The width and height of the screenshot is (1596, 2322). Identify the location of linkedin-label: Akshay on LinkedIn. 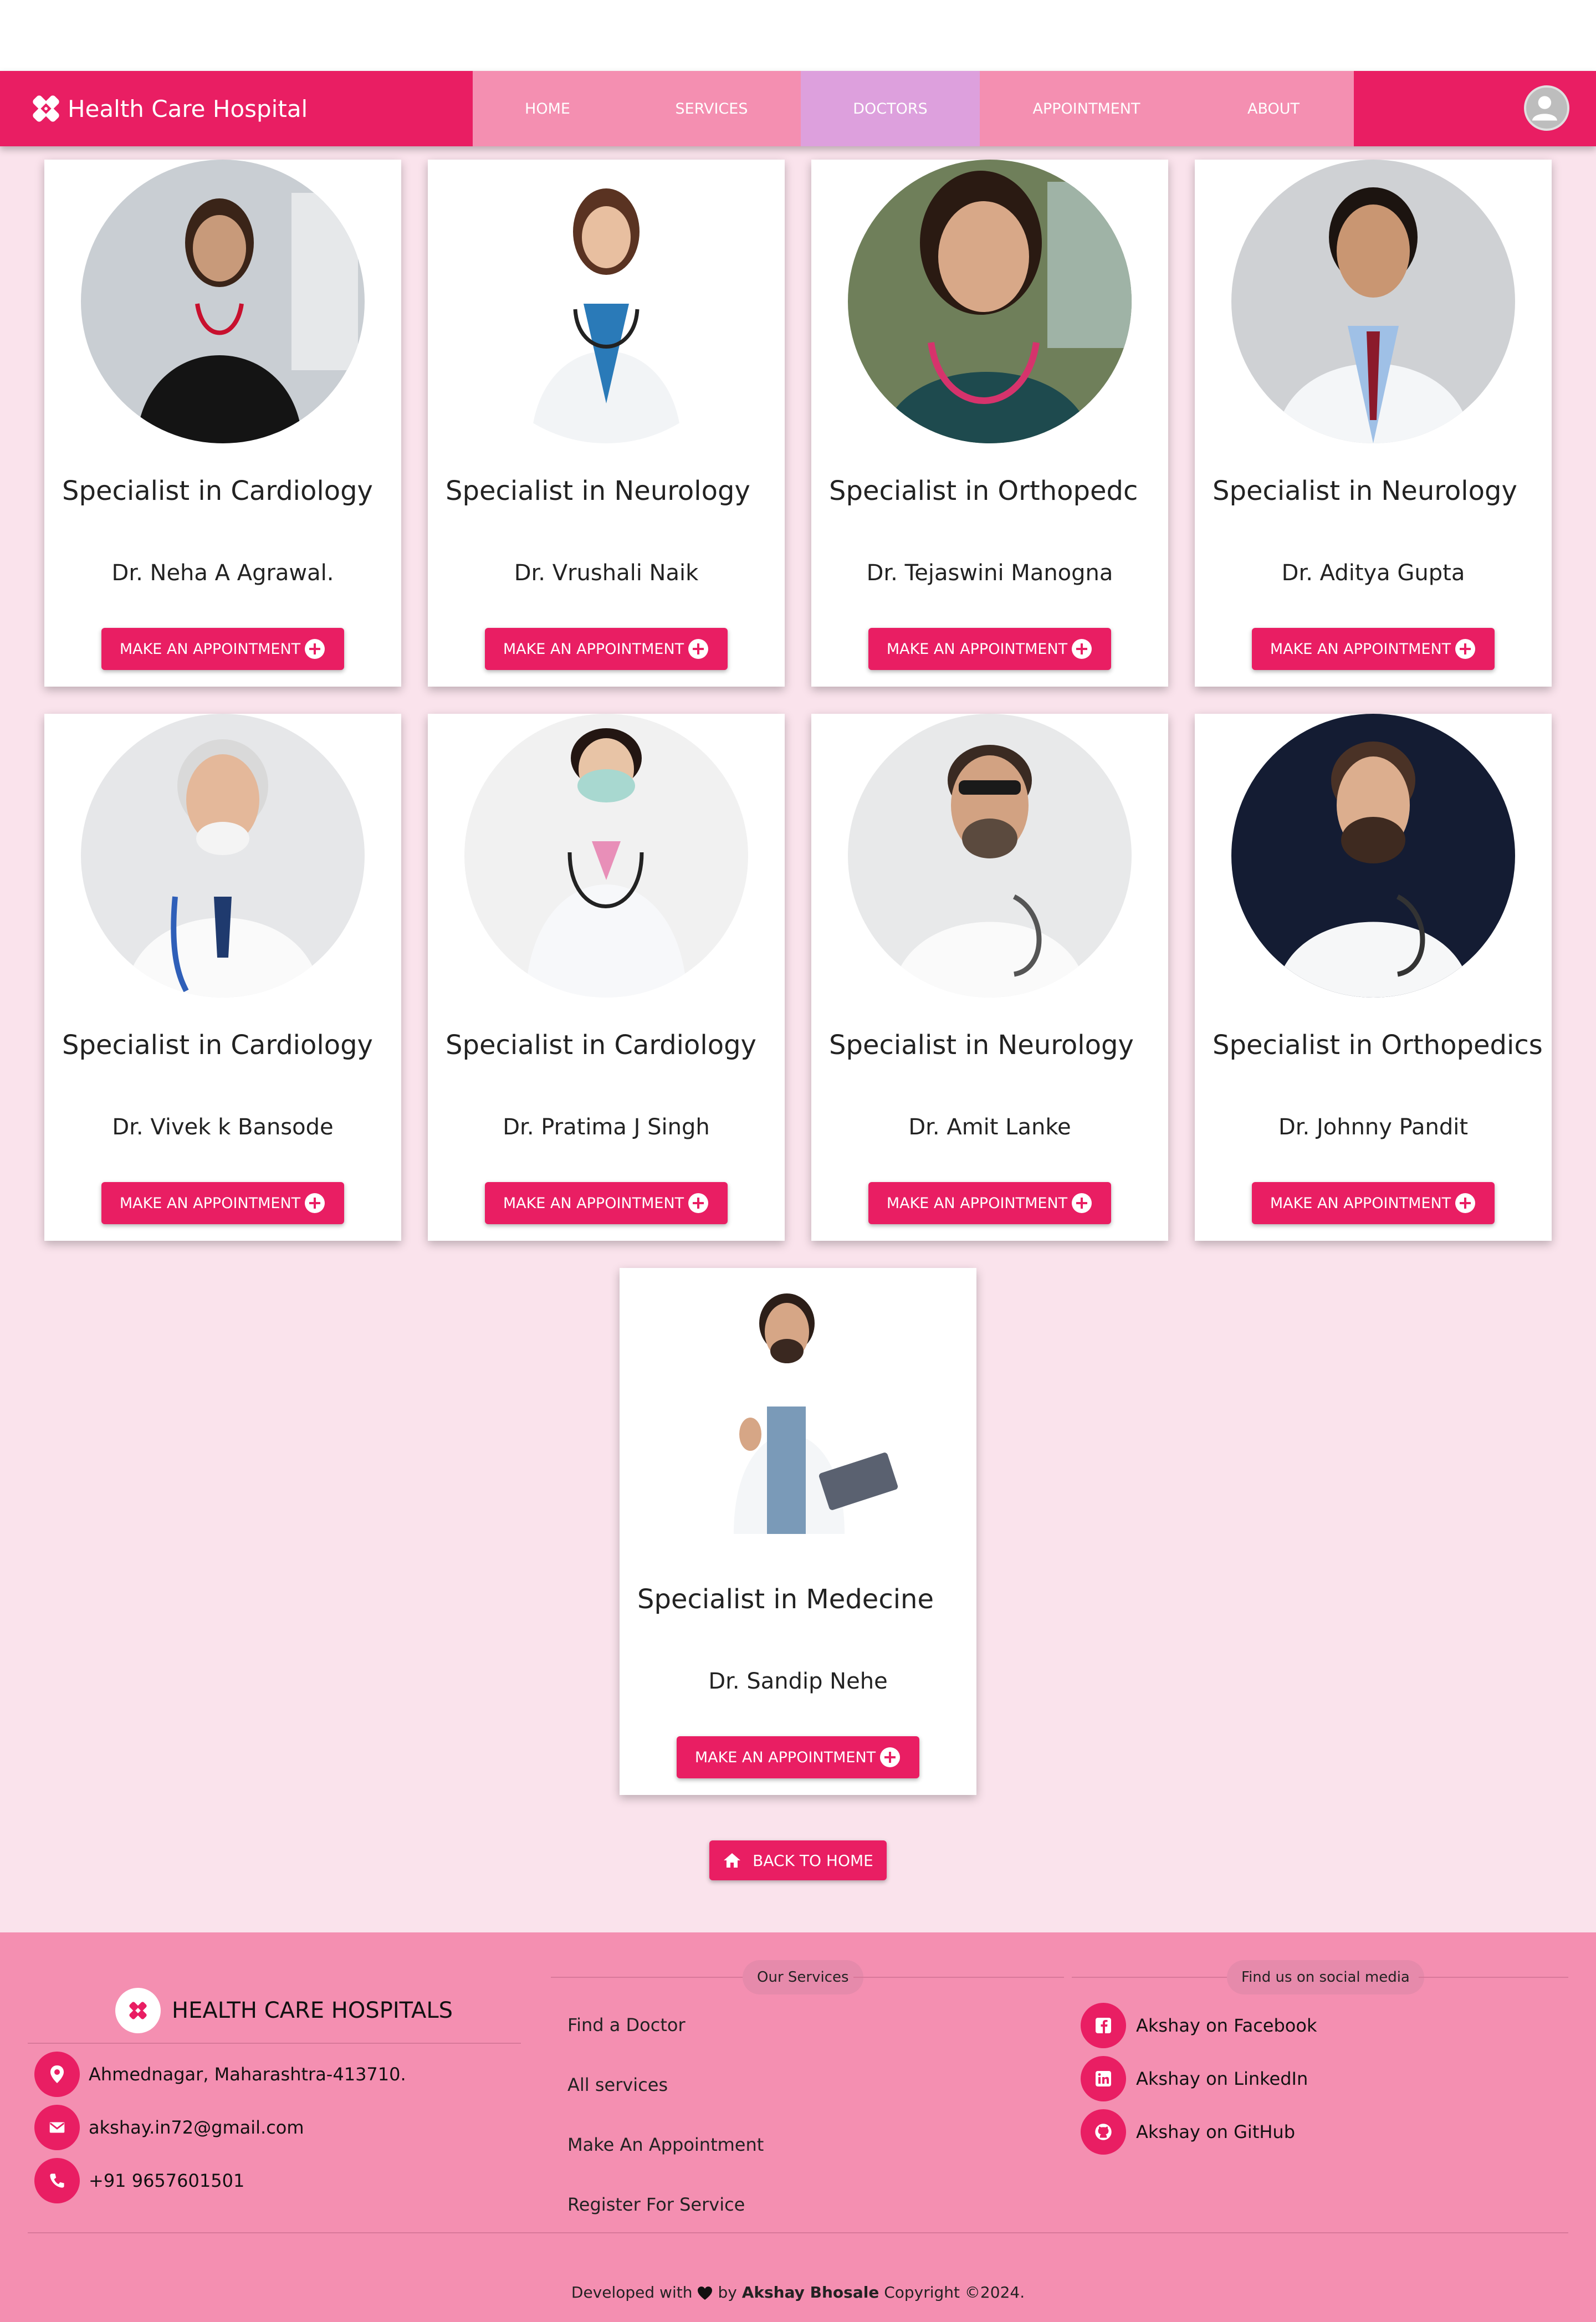
(1222, 2078).